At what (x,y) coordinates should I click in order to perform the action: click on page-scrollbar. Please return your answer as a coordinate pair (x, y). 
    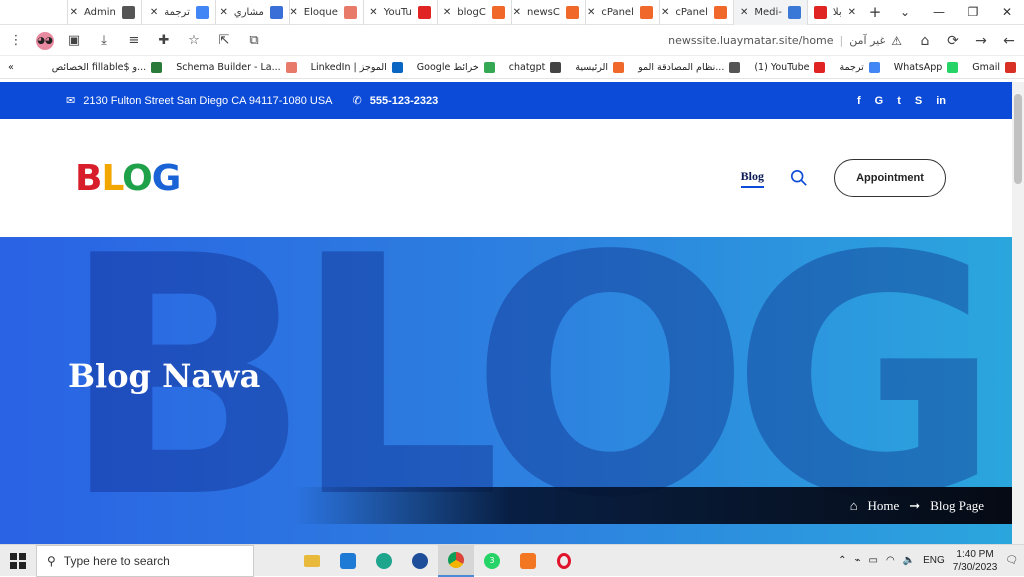
    Looking at the image, I should click on (1018, 313).